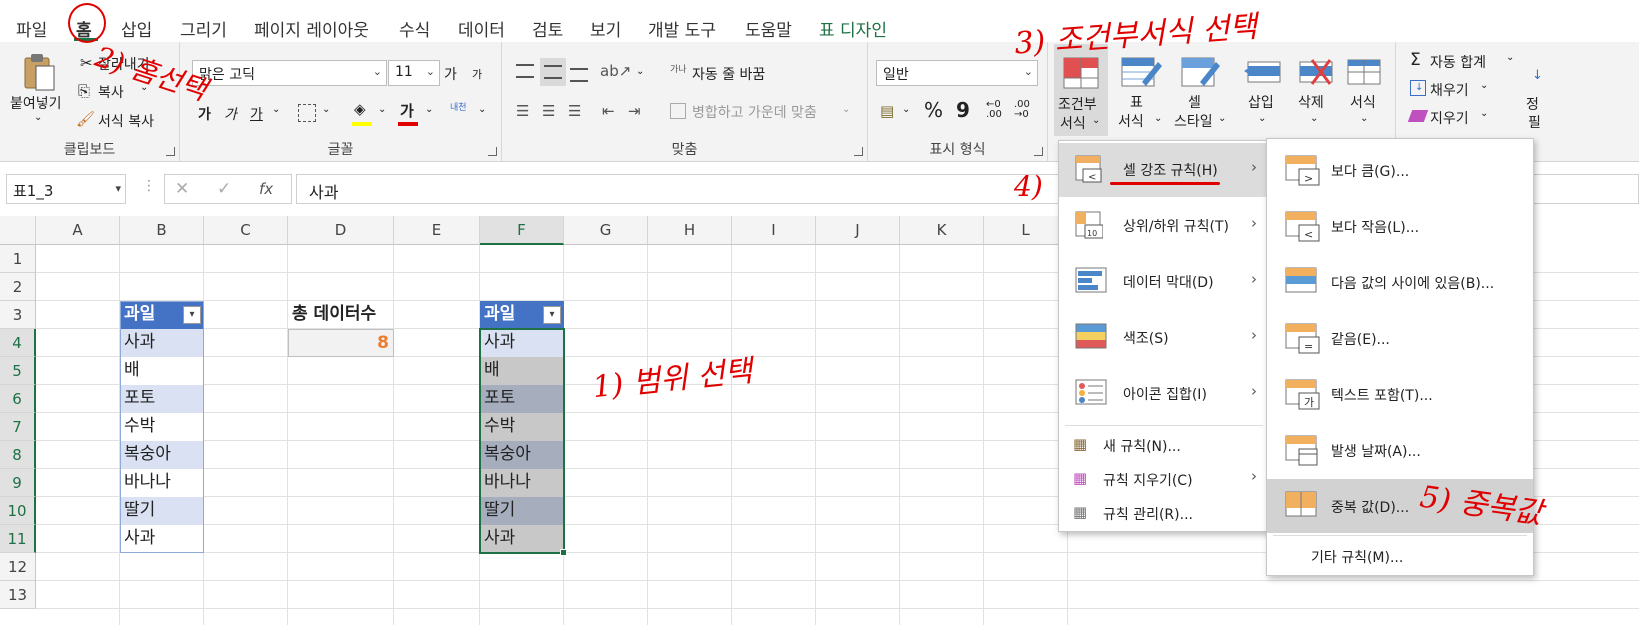  What do you see at coordinates (1193, 121) in the screenshot?
I see `cell-styles-label-2: 스타일` at bounding box center [1193, 121].